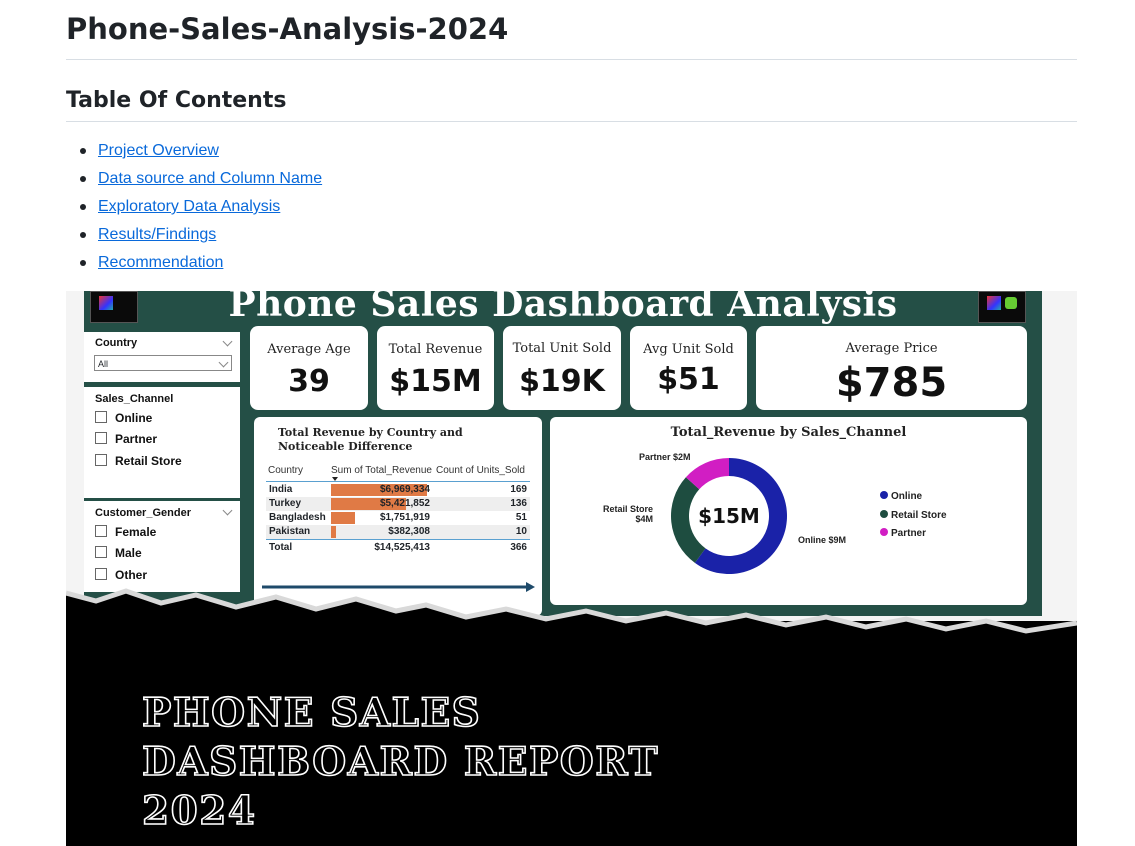 The width and height of the screenshot is (1135, 846). Describe the element at coordinates (123, 418) in the screenshot. I see `option-online: Online` at that location.